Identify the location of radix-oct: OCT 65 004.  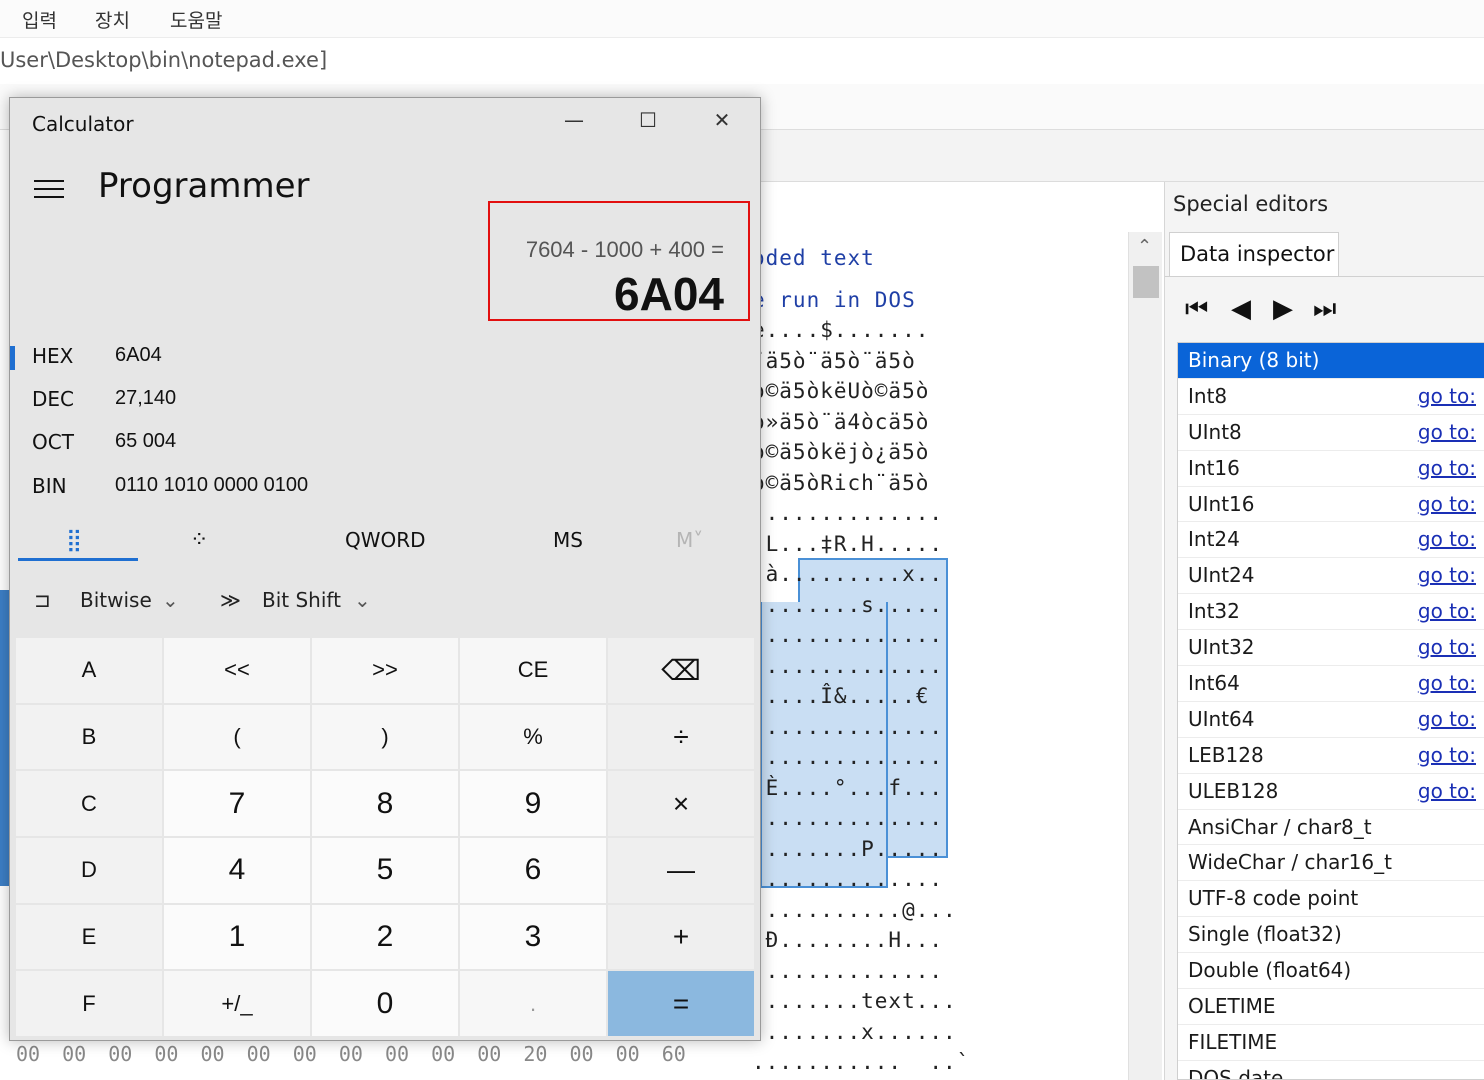
(380, 444).